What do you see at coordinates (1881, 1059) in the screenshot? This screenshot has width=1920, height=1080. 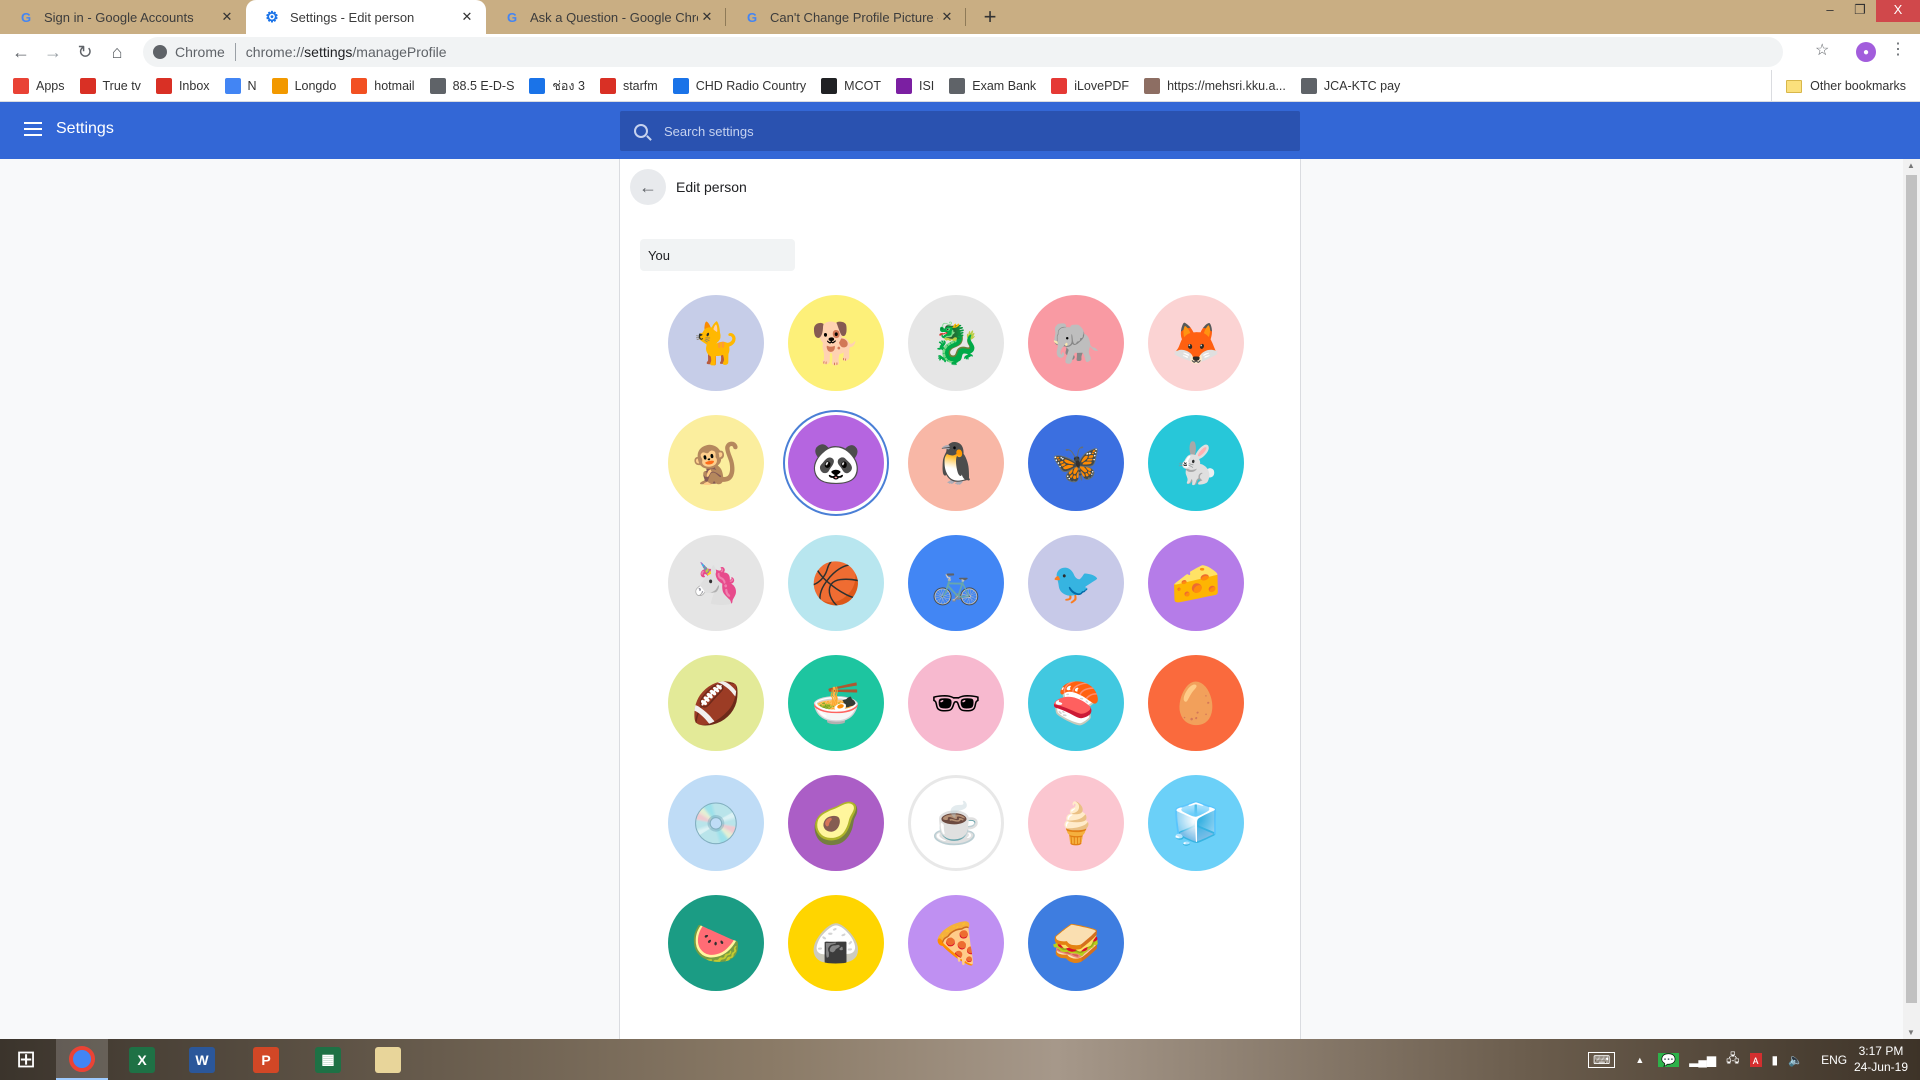 I see `clock: 3:17 PM 24-Jun-19` at bounding box center [1881, 1059].